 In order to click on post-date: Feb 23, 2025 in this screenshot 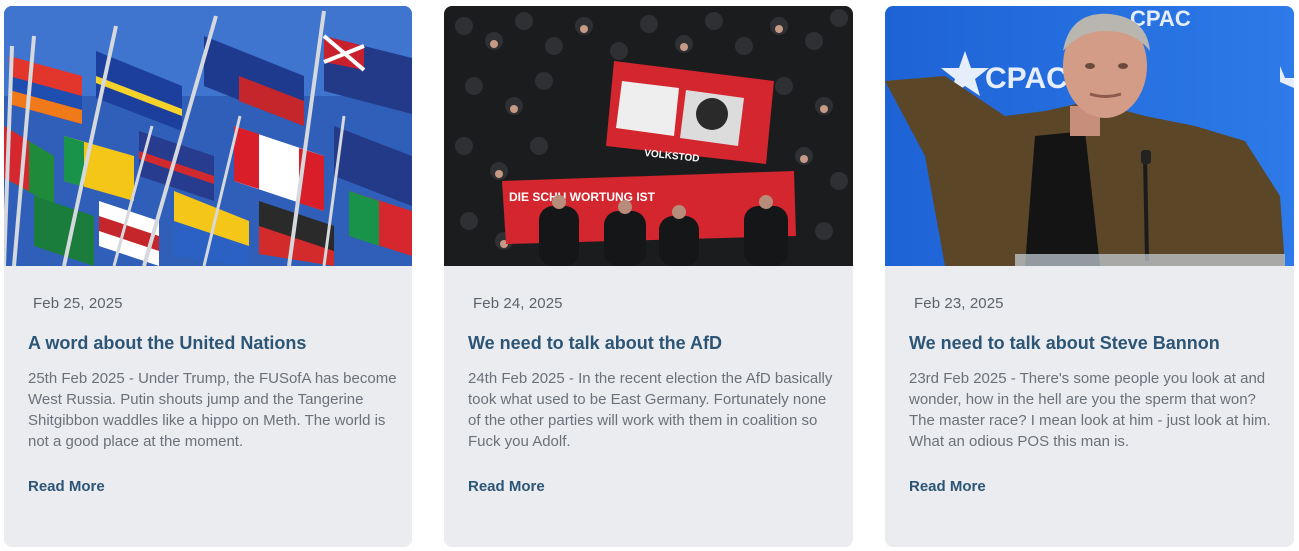, I will do `click(959, 303)`.